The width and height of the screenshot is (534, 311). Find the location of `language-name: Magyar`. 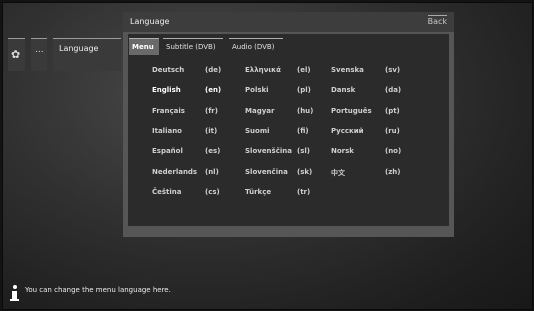

language-name: Magyar is located at coordinates (260, 110).